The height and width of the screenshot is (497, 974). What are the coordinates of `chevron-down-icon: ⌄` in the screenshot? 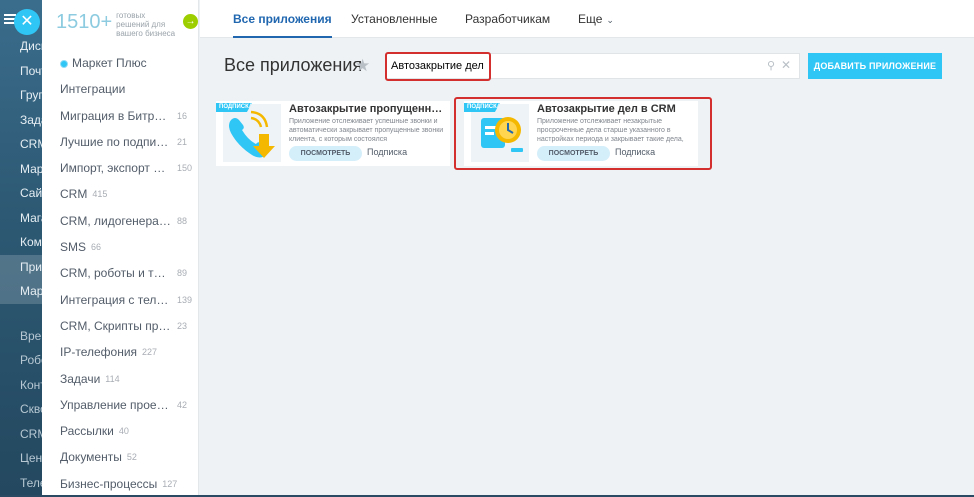 It's located at (610, 20).